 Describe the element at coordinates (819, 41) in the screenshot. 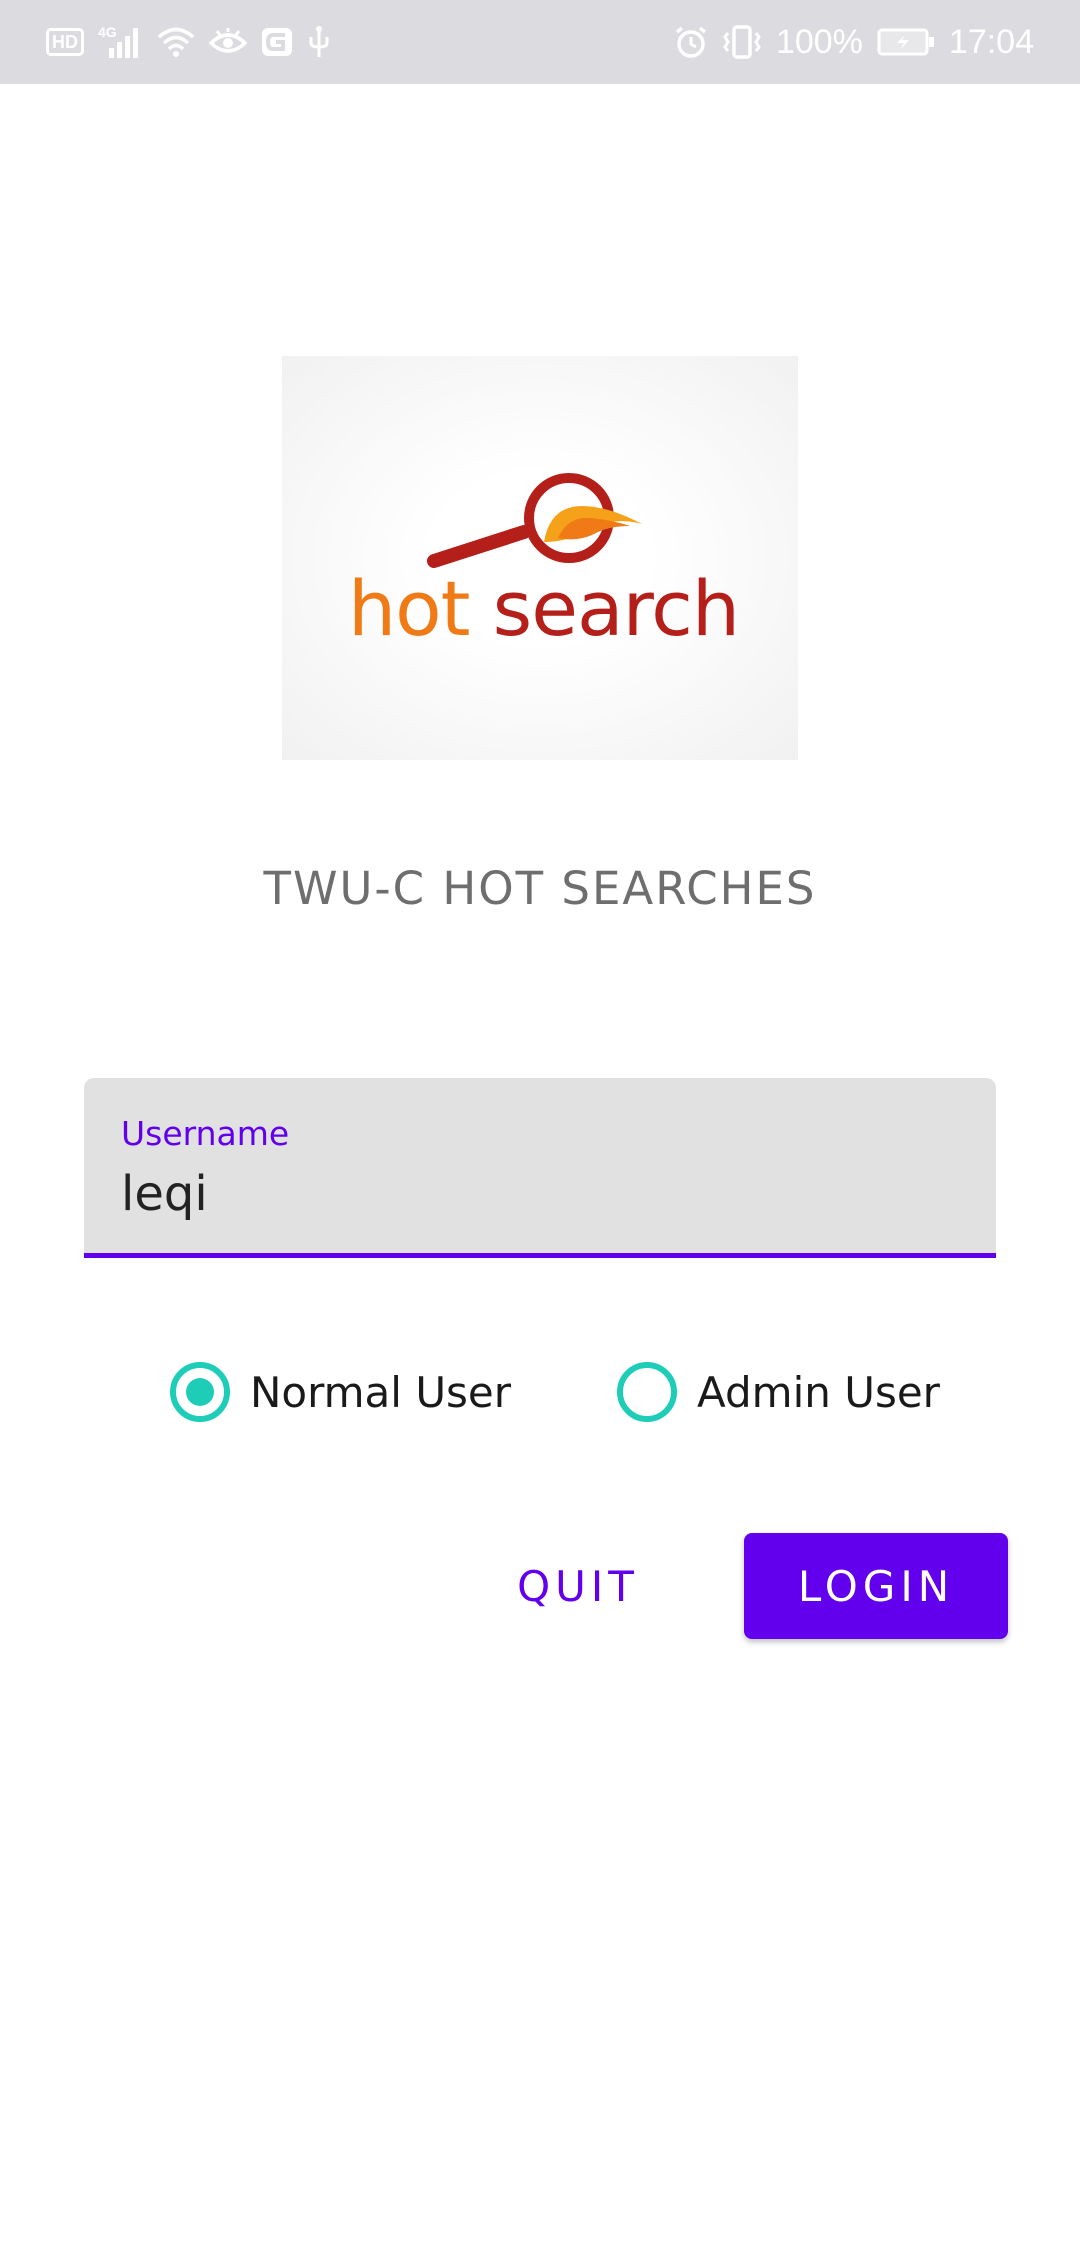

I see `battery-percent: 100%` at that location.